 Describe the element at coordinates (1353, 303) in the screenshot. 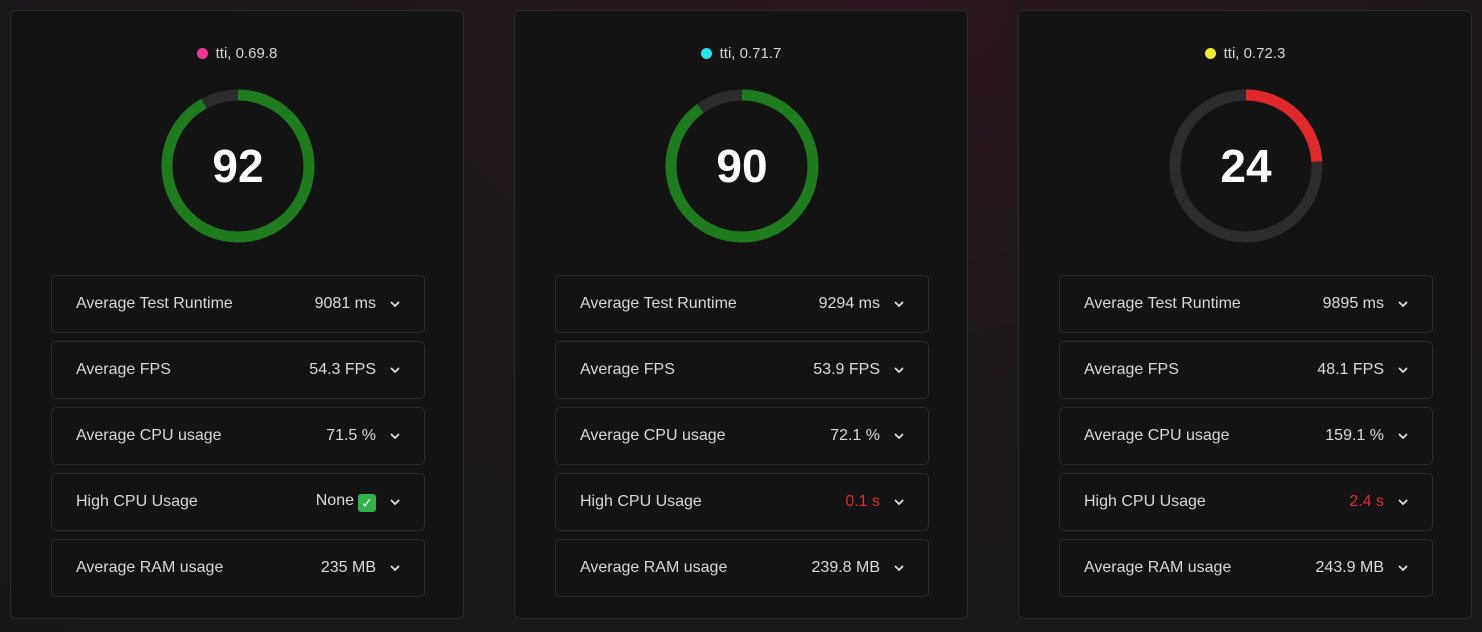

I see `metric-value: 9895 ms` at that location.